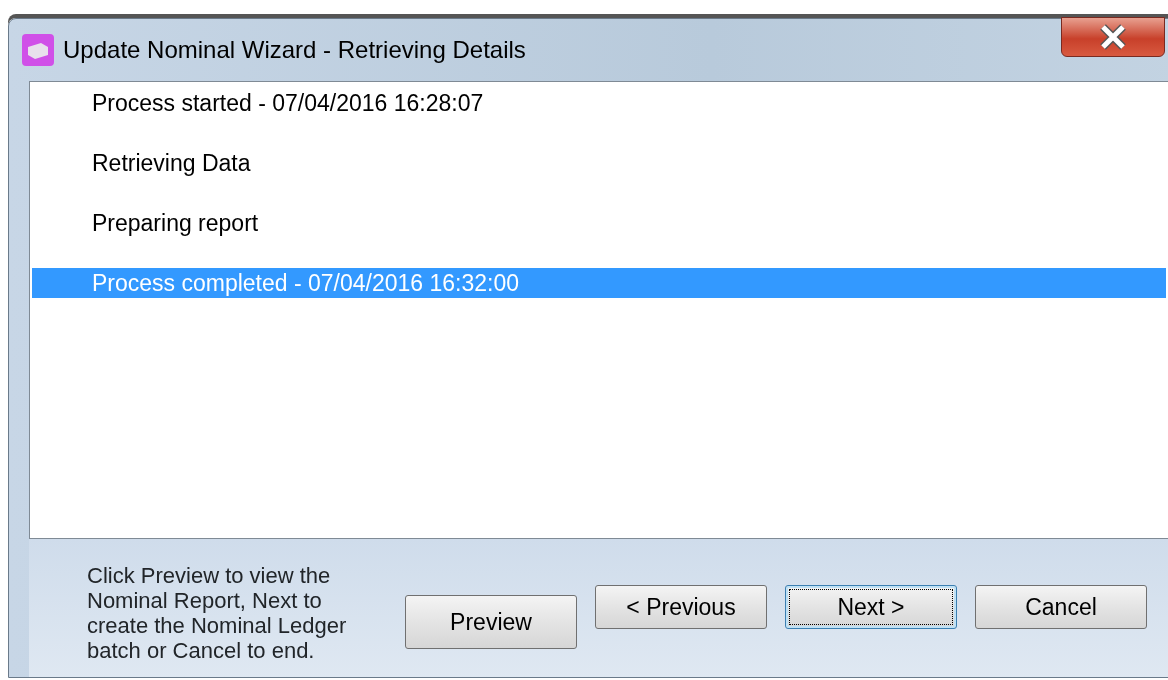  Describe the element at coordinates (38, 50) in the screenshot. I see `app-icon` at that location.